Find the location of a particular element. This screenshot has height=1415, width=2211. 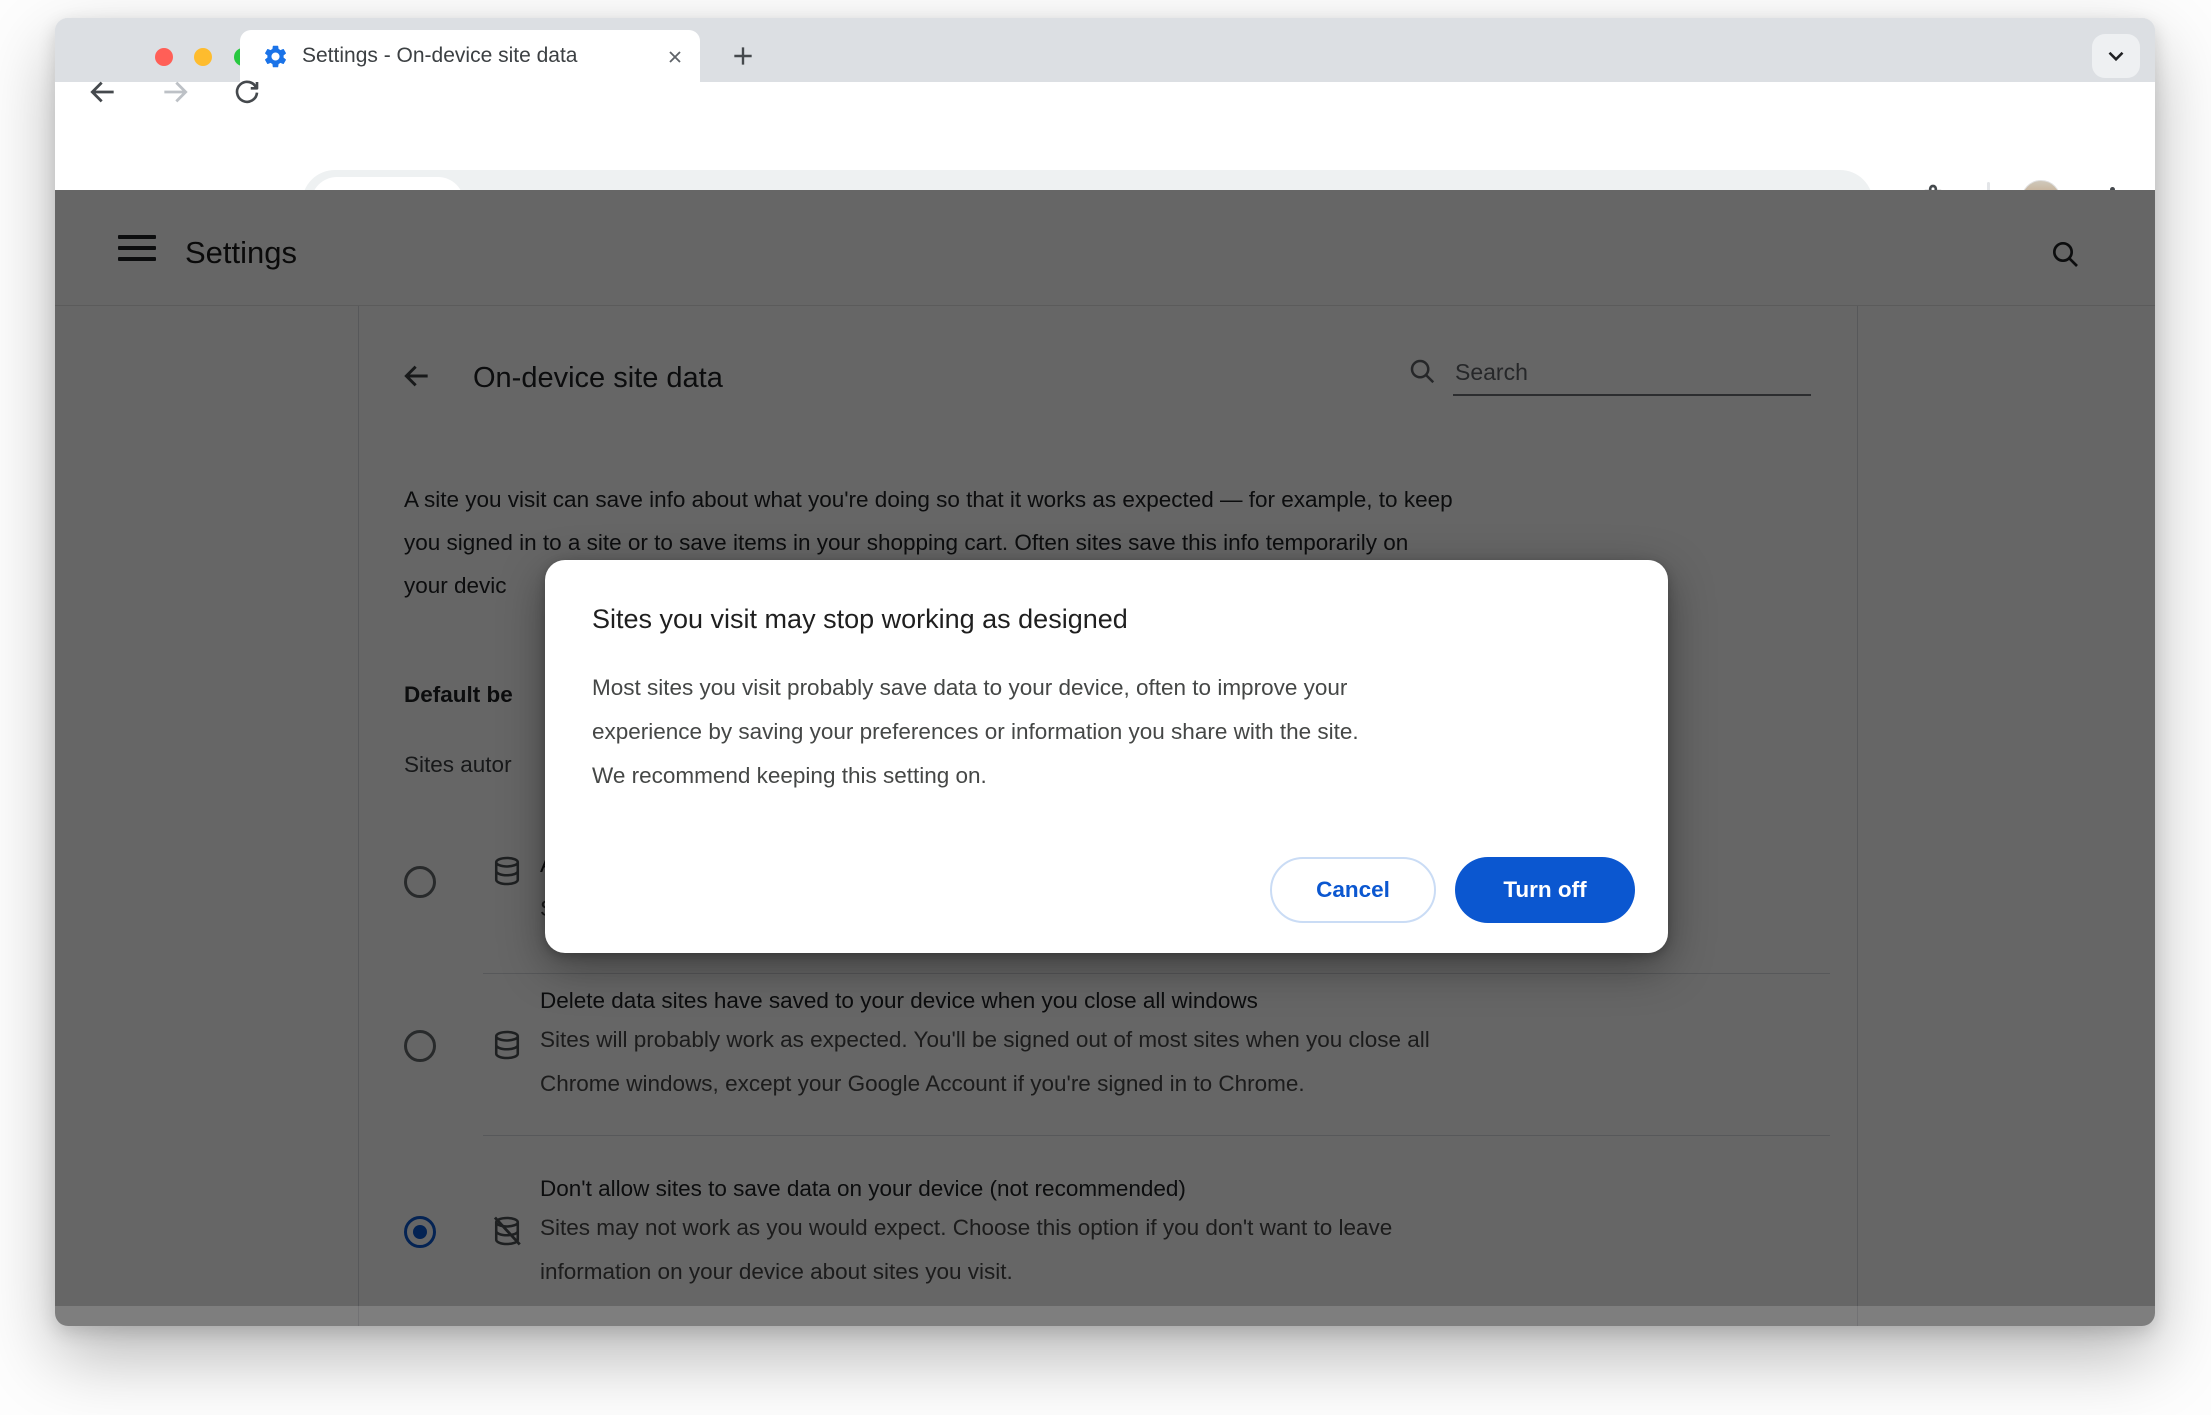

tab-settings: Settings - On-device site data is located at coordinates (470, 56).